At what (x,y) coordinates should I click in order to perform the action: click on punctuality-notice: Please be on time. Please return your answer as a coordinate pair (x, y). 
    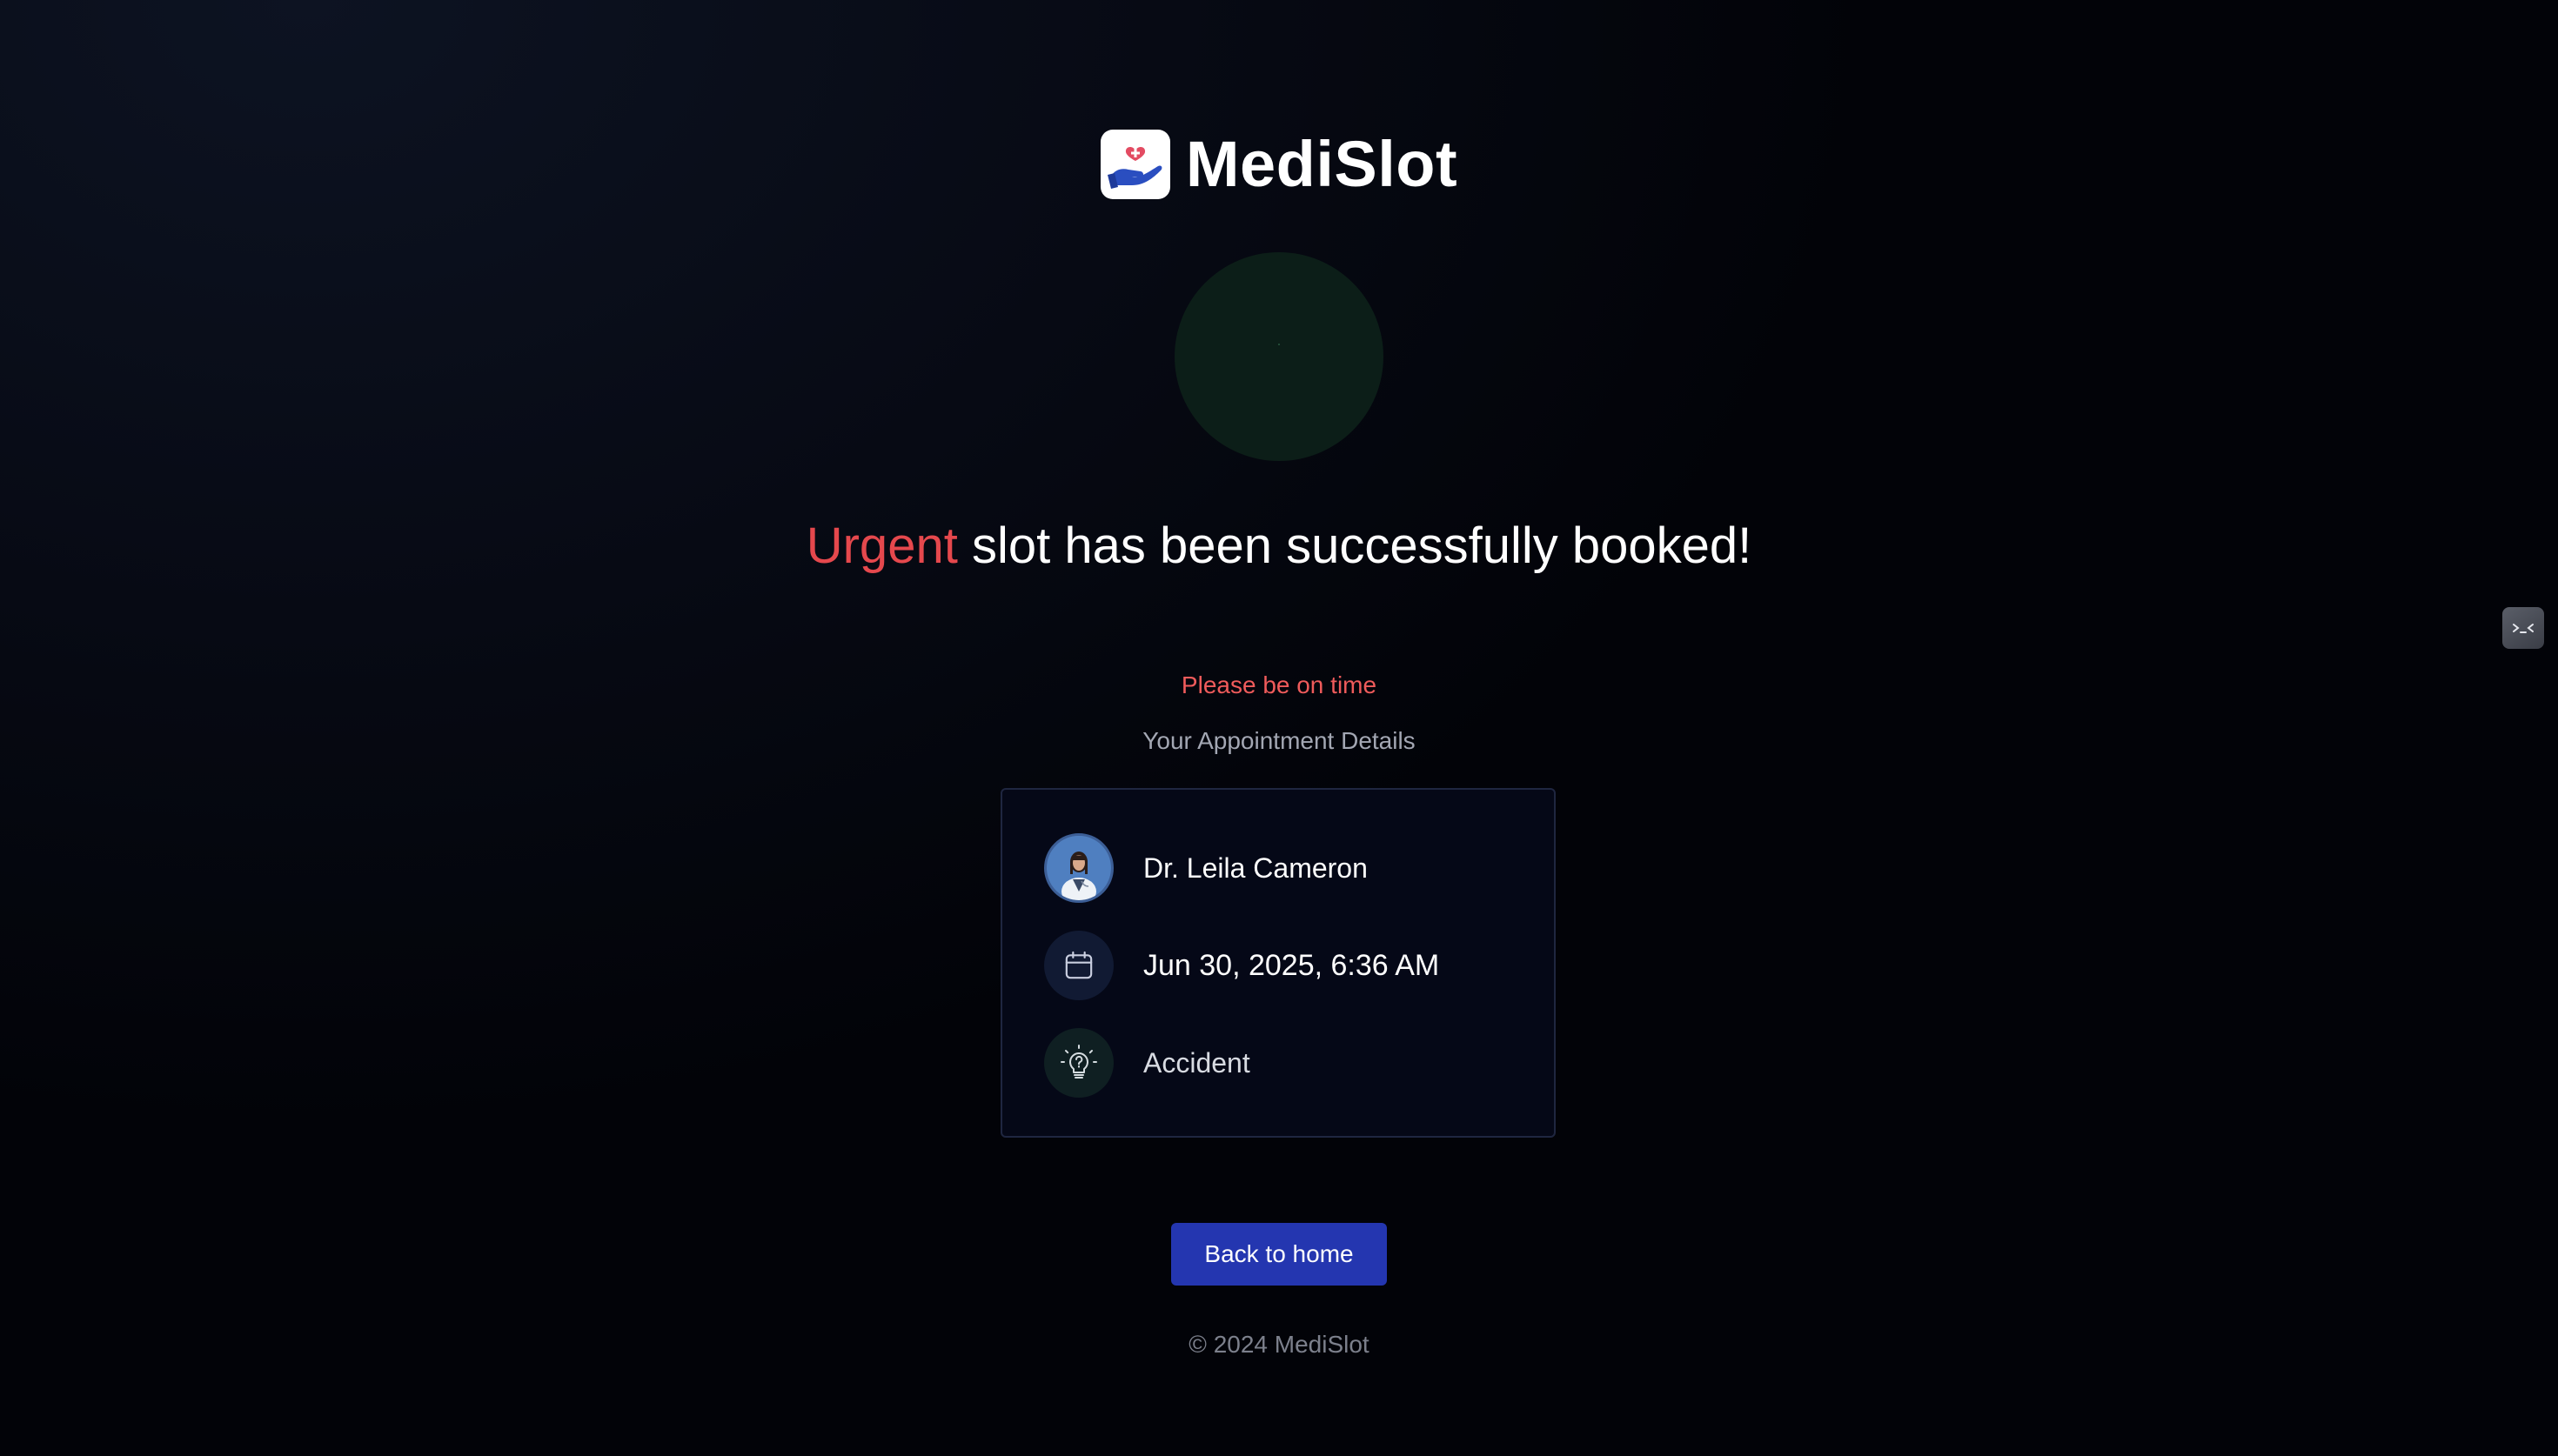
    Looking at the image, I should click on (1279, 684).